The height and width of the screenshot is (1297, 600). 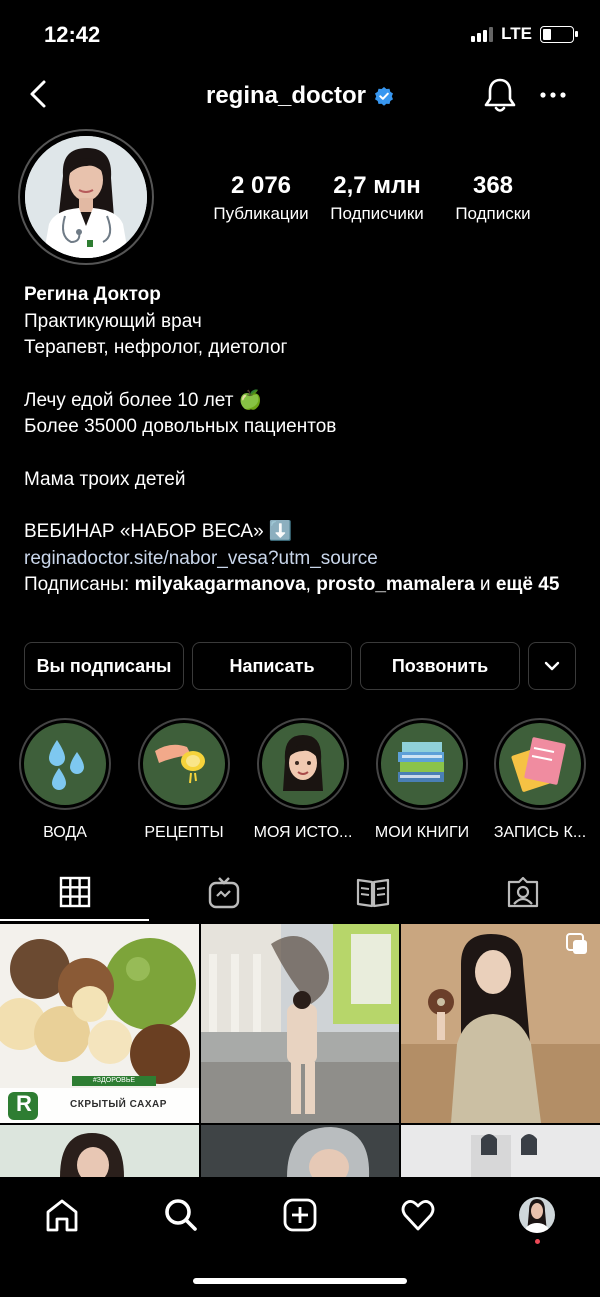 I want to click on bio-line: ВЕБИНАР «НАБОР ВЕСА» ⬇️, so click(x=158, y=531).